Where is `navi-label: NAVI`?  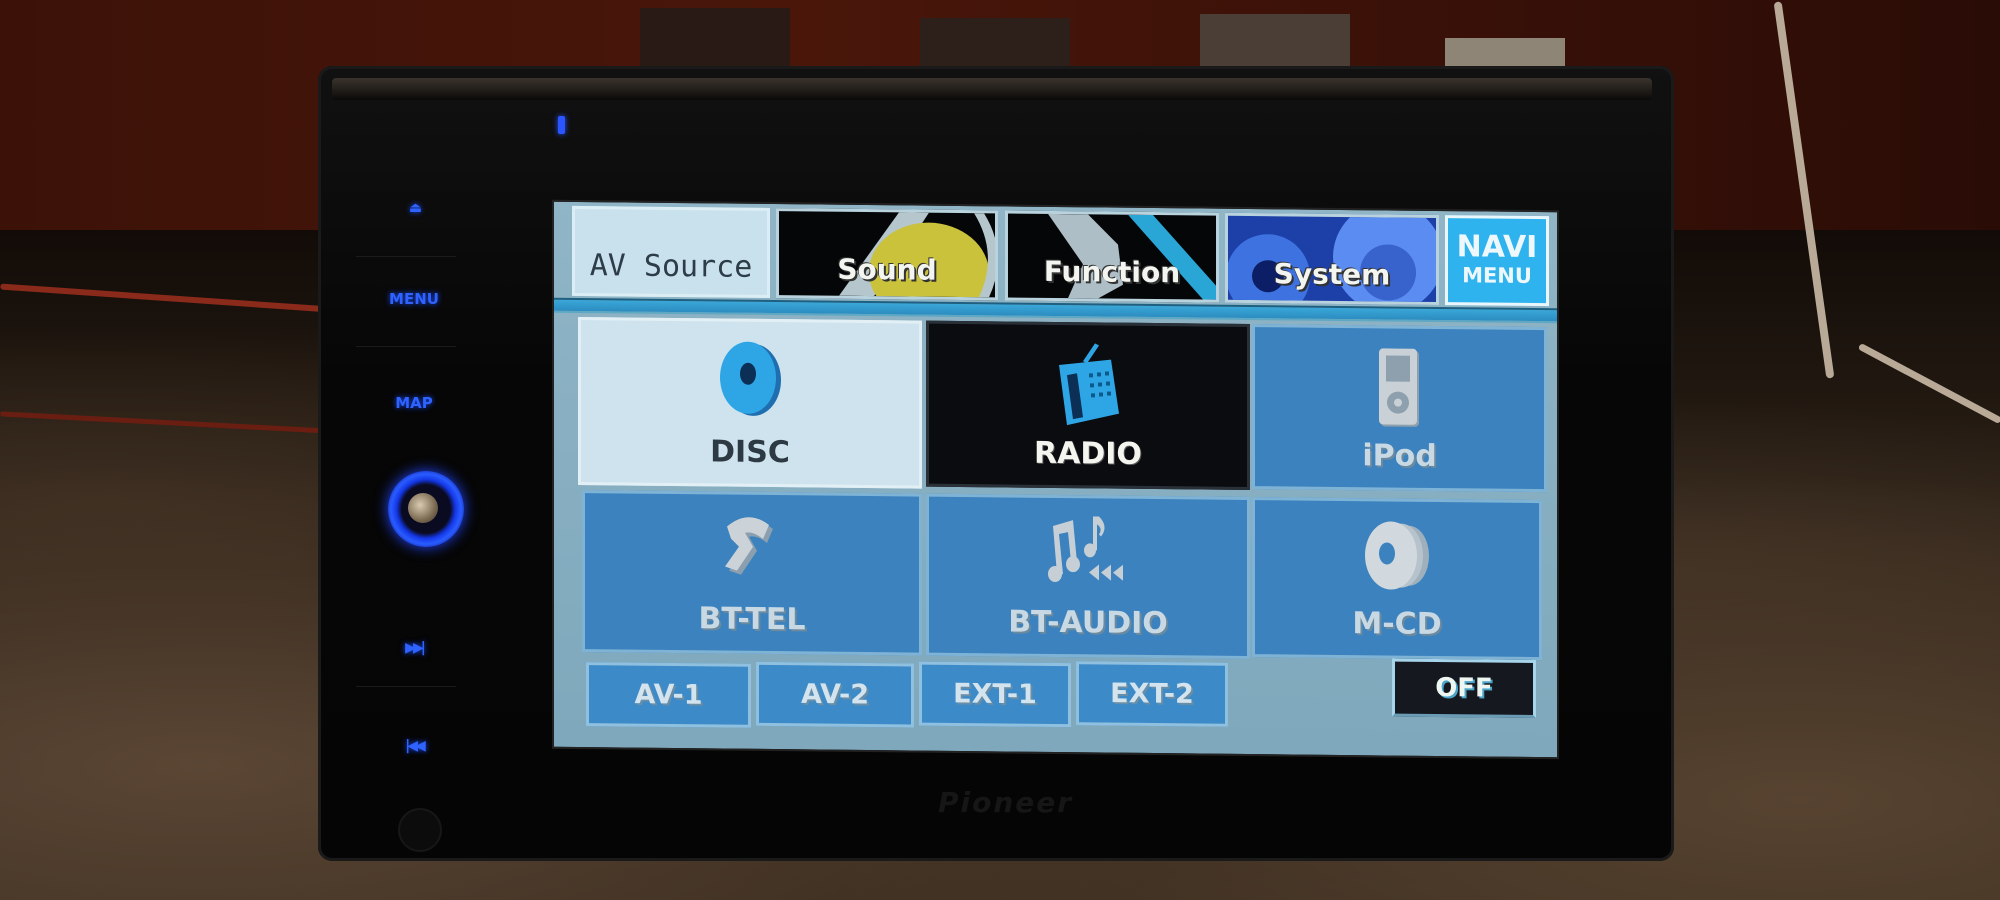
navi-label: NAVI is located at coordinates (1497, 247).